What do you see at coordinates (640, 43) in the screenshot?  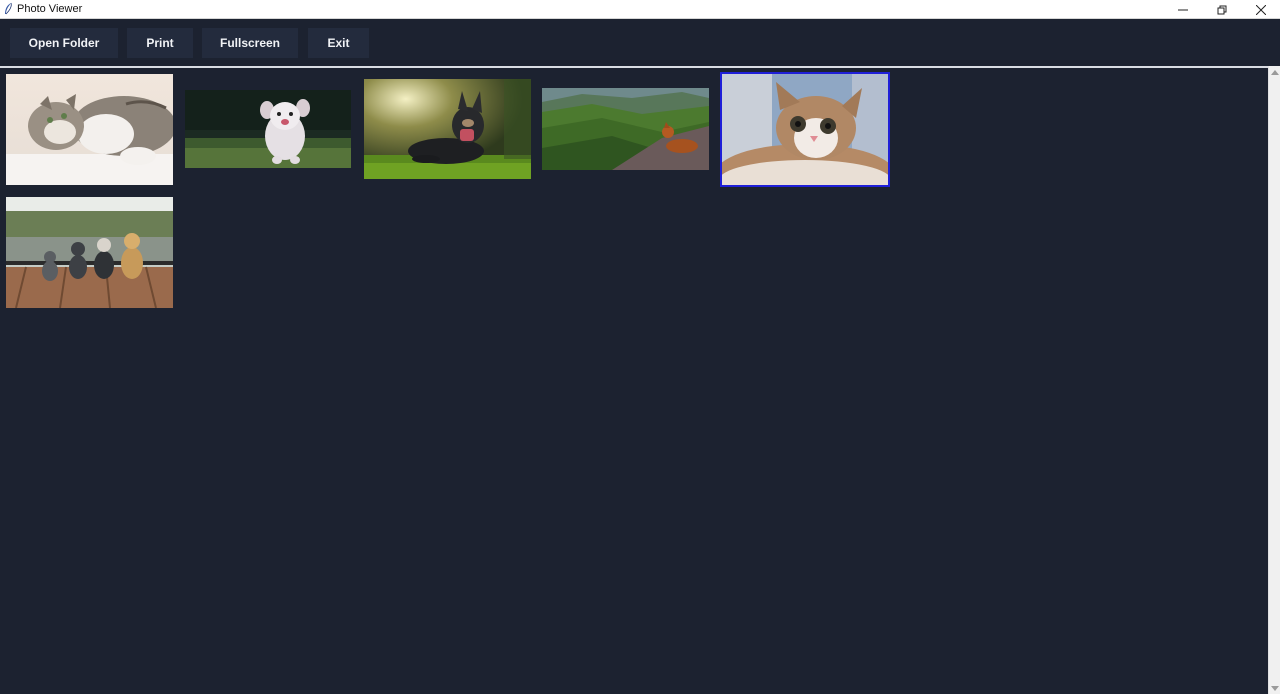 I see `toolbar: Open Folder Print Fullscreen Exit` at bounding box center [640, 43].